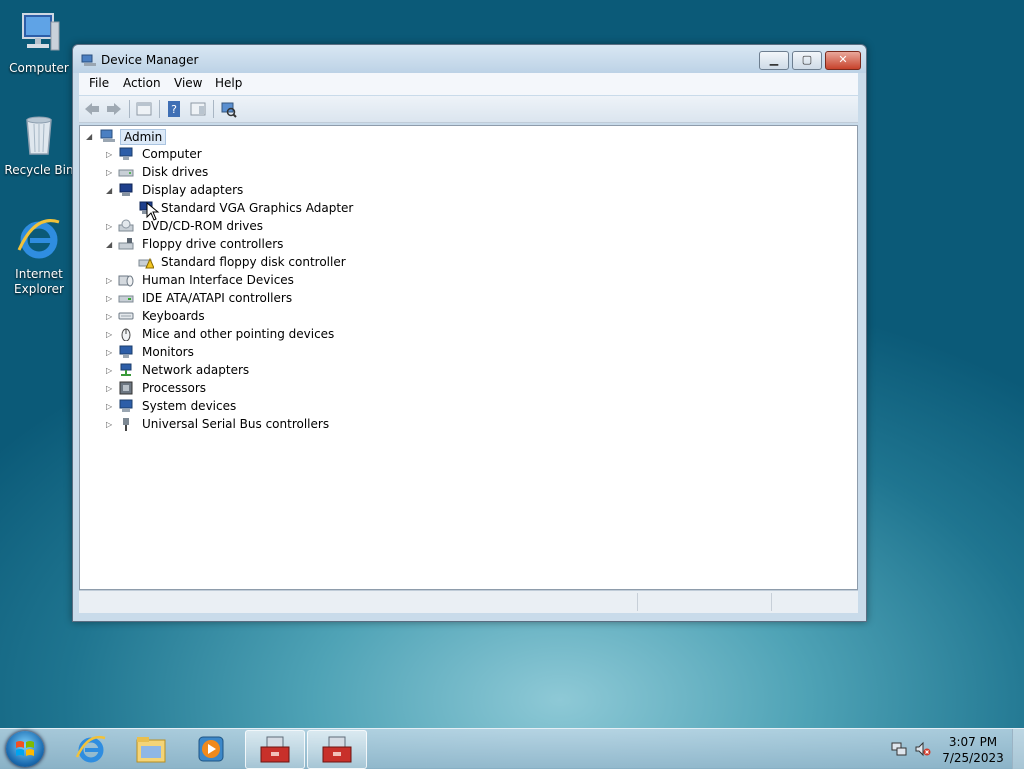 The height and width of the screenshot is (769, 1024). What do you see at coordinates (973, 758) in the screenshot?
I see `clock-date: 7/25/2023` at bounding box center [973, 758].